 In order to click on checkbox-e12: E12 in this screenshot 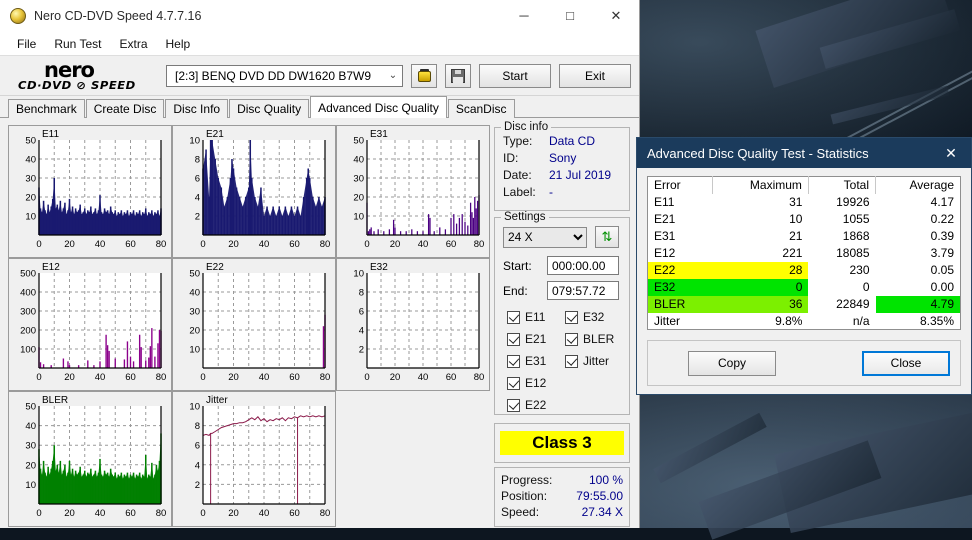, I will do `click(536, 383)`.